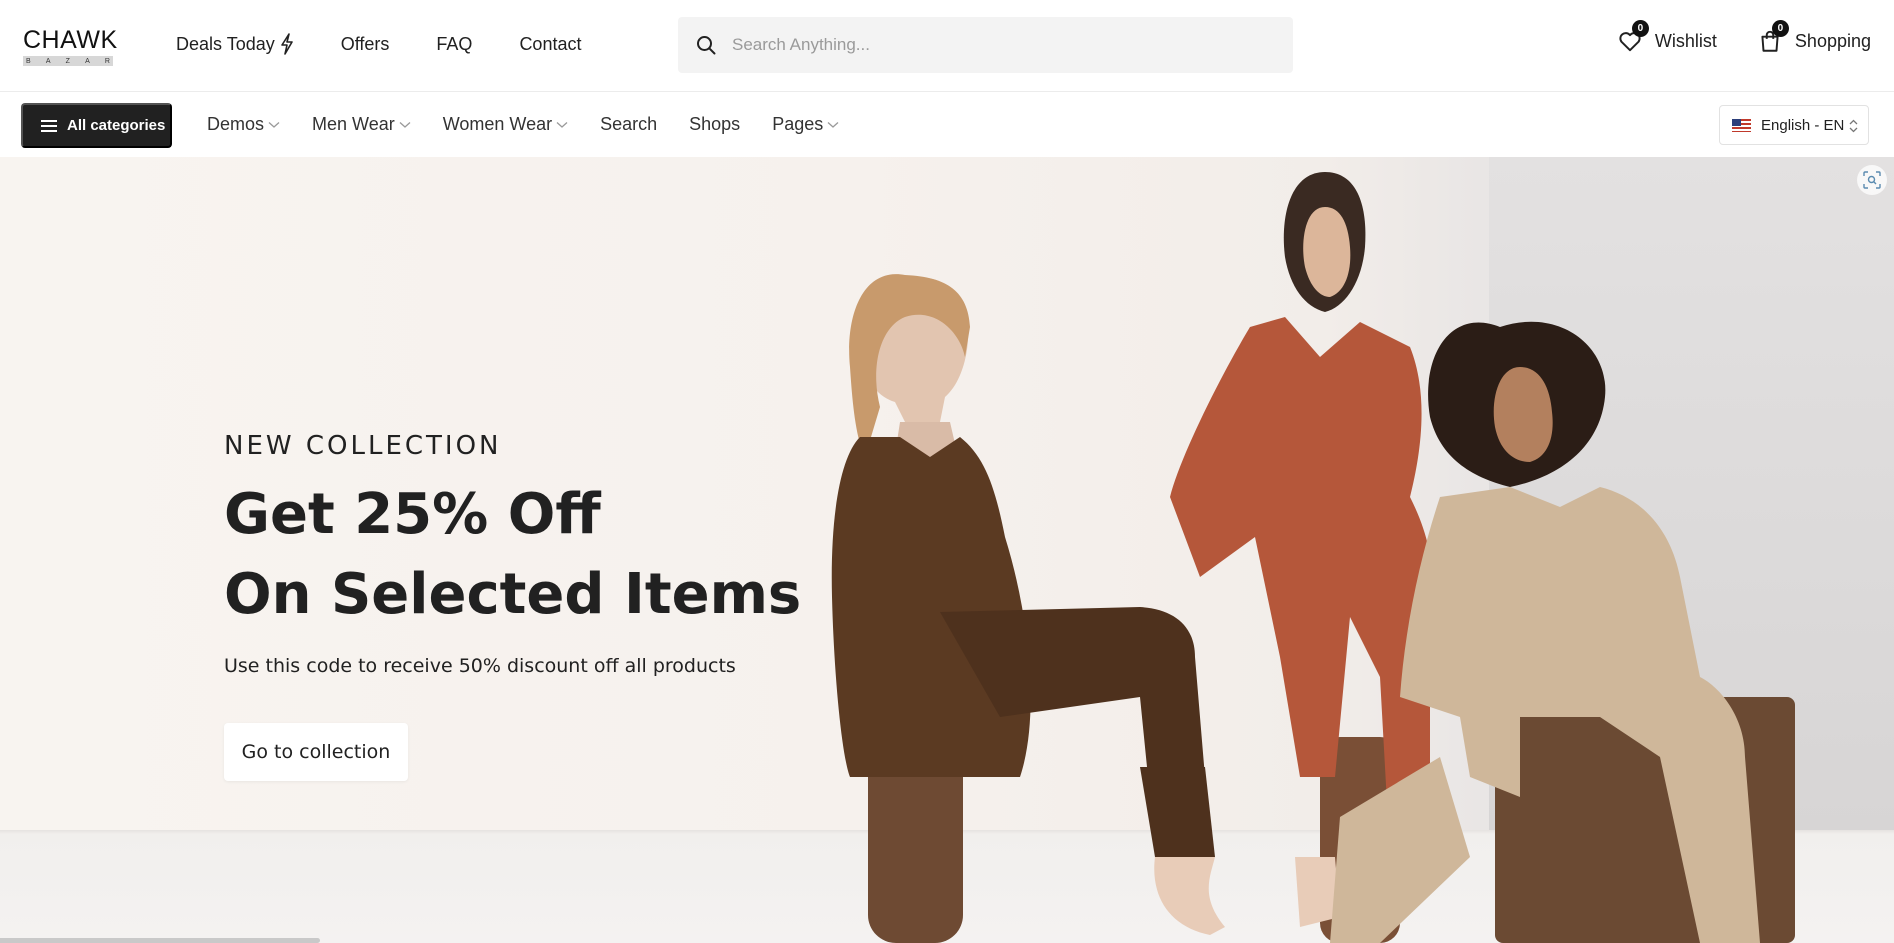  I want to click on nav-women-wear-label: Women Wear, so click(497, 124).